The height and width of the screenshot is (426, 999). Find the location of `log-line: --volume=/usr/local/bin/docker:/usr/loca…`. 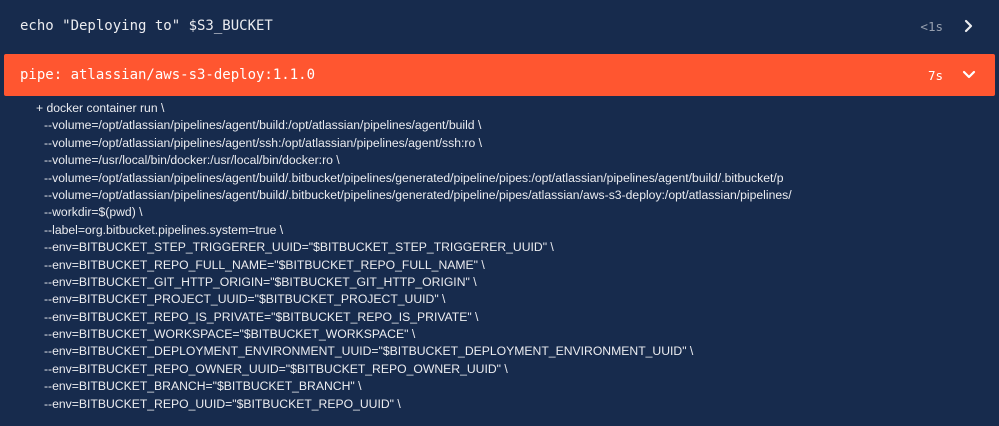

log-line: --volume=/usr/local/bin/docker:/usr/loca… is located at coordinates (192, 160).